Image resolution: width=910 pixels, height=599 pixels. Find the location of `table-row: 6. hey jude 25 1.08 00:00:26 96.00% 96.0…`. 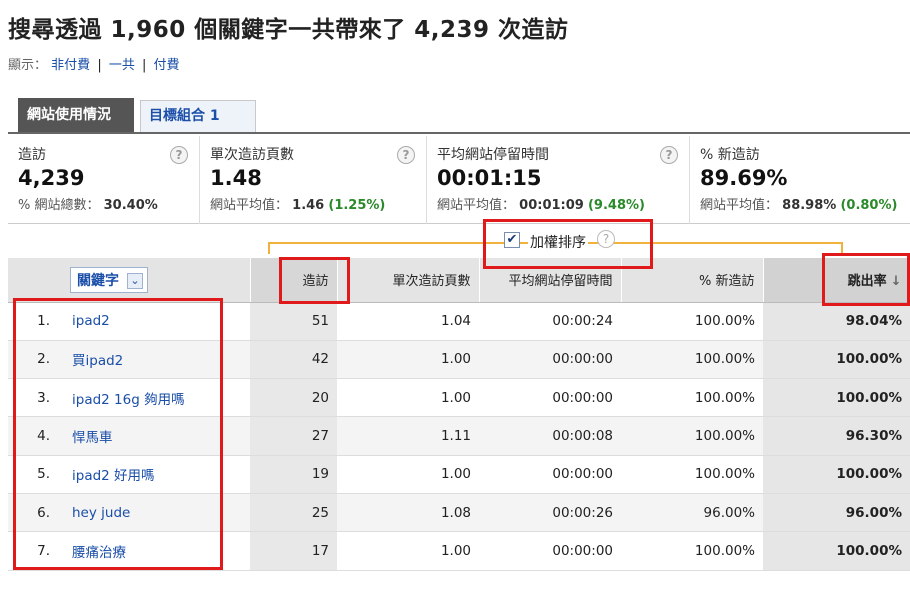

table-row: 6. hey jude 25 1.08 00:00:26 96.00% 96.0… is located at coordinates (459, 513).